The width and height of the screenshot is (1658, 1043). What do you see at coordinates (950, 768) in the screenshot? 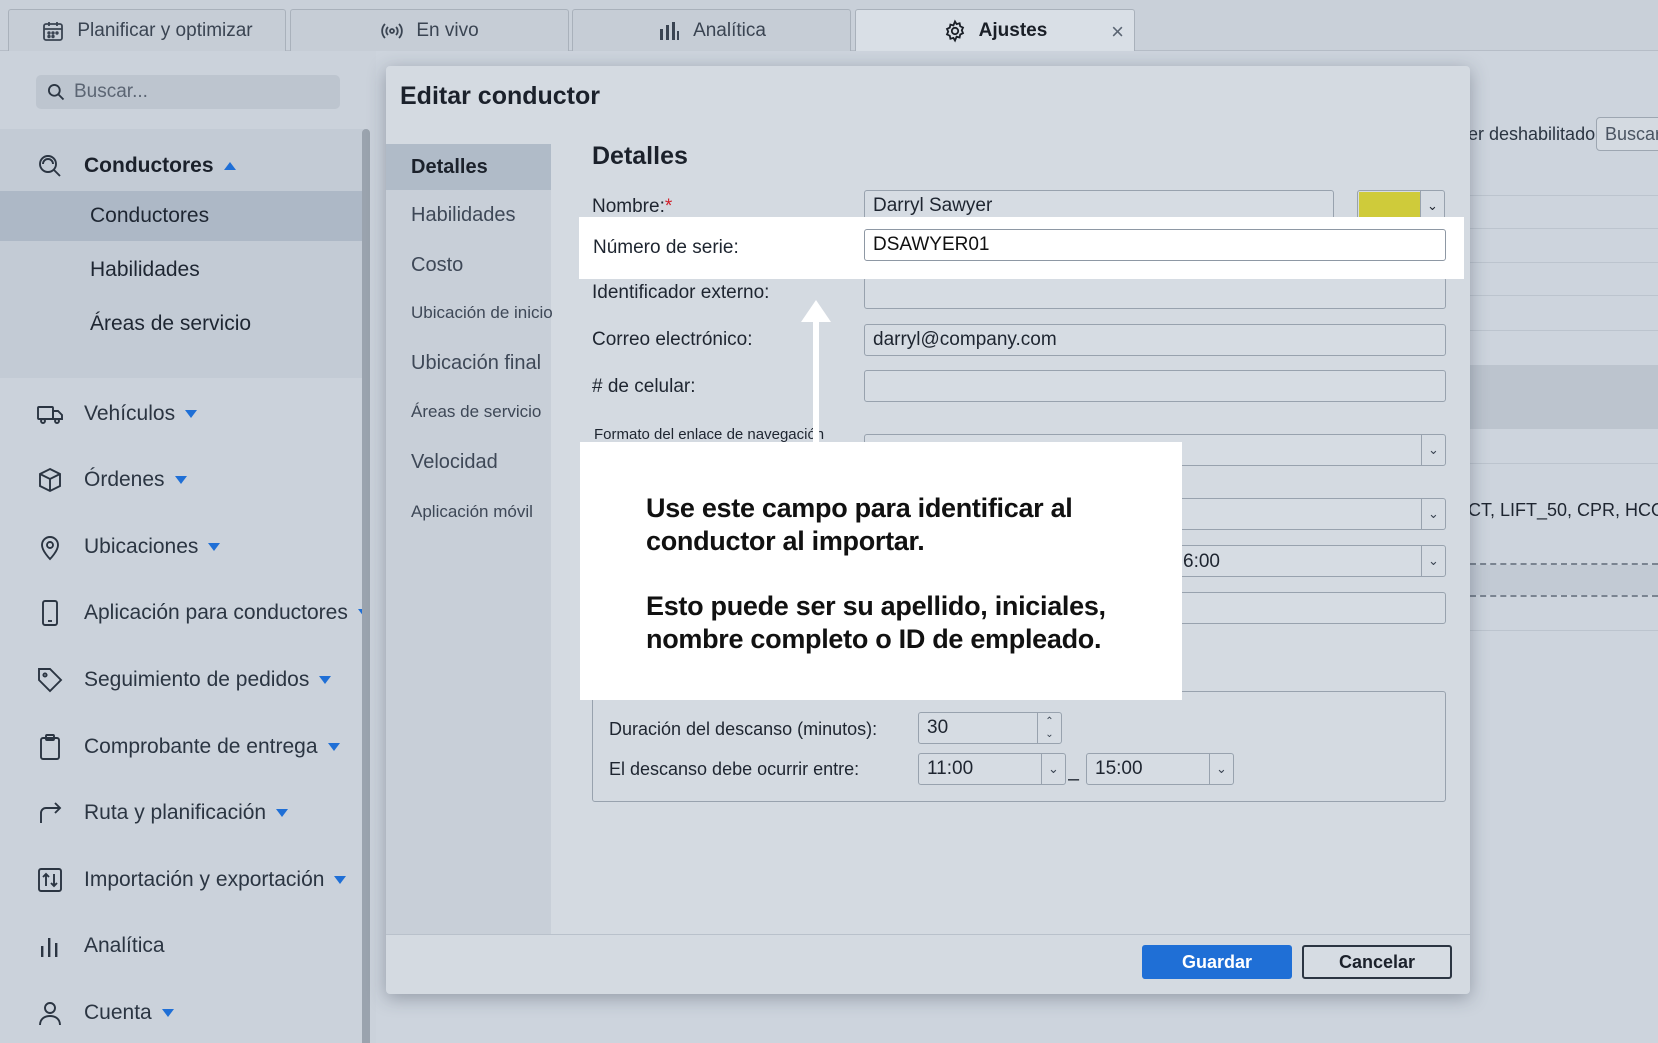
I see `break-start-value: 11:00` at bounding box center [950, 768].